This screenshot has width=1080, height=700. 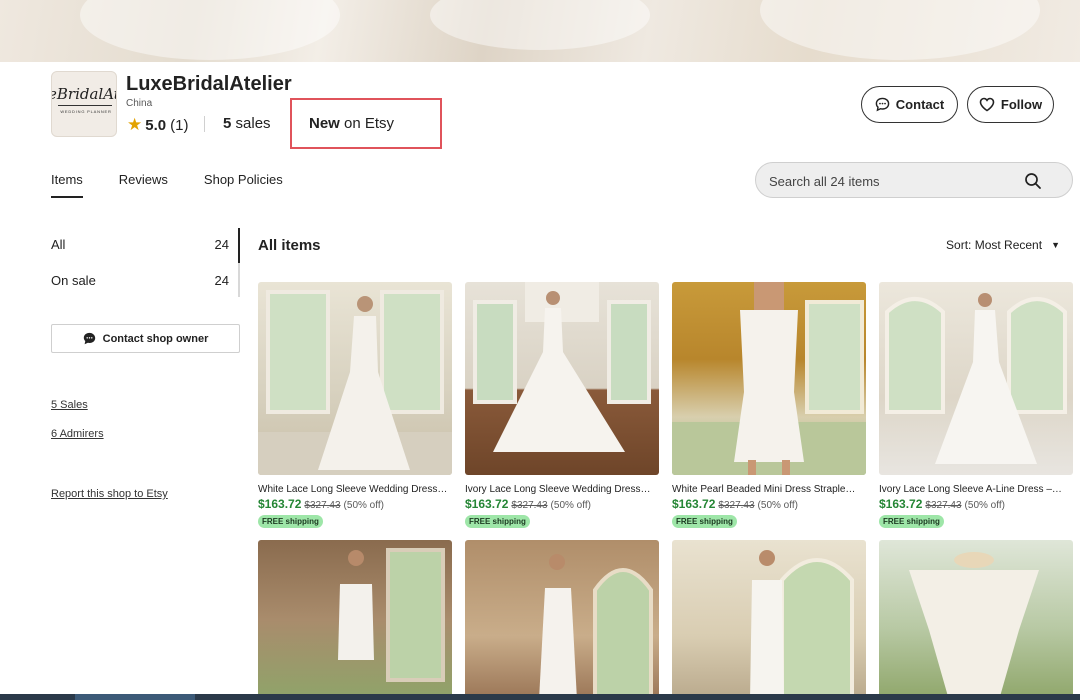 I want to click on logo-divider, so click(x=85, y=105).